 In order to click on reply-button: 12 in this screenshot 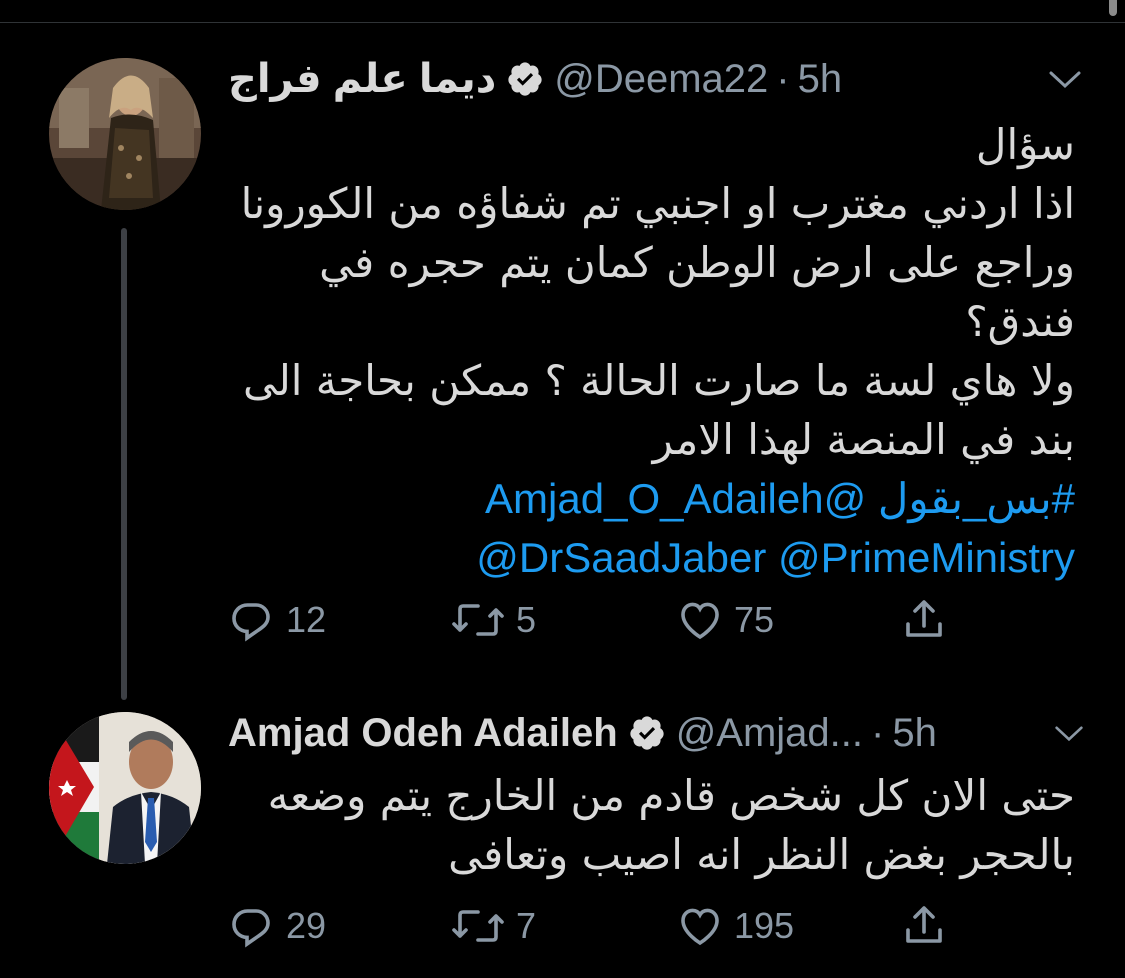, I will do `click(277, 620)`.